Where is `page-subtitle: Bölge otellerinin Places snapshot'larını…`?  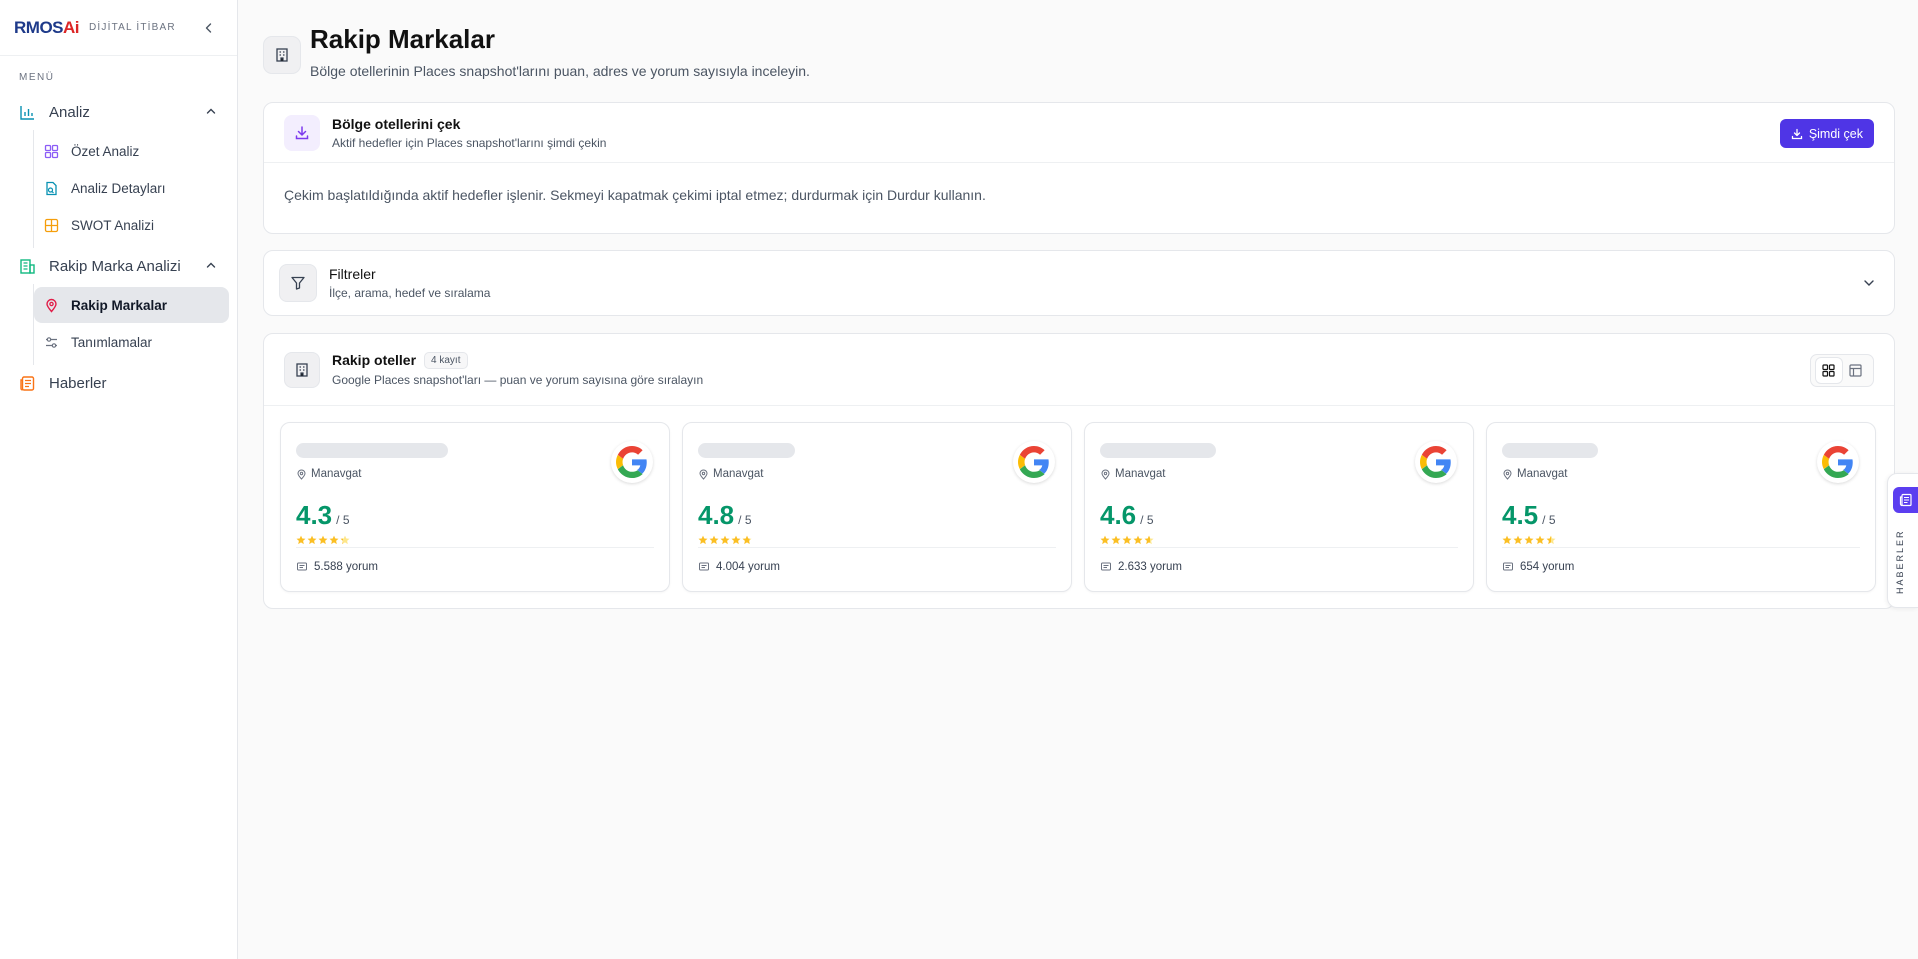
page-subtitle: Bölge otellerinin Places snapshot'larını… is located at coordinates (560, 71).